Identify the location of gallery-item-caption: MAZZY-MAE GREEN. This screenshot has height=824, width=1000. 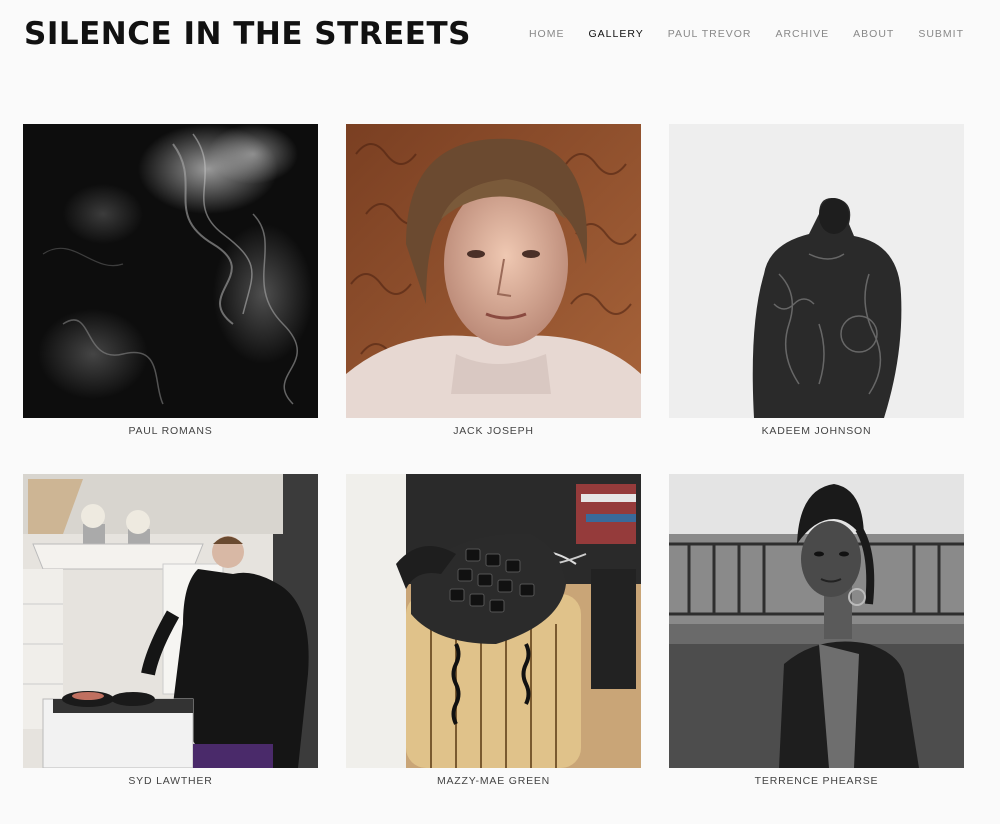
(493, 796).